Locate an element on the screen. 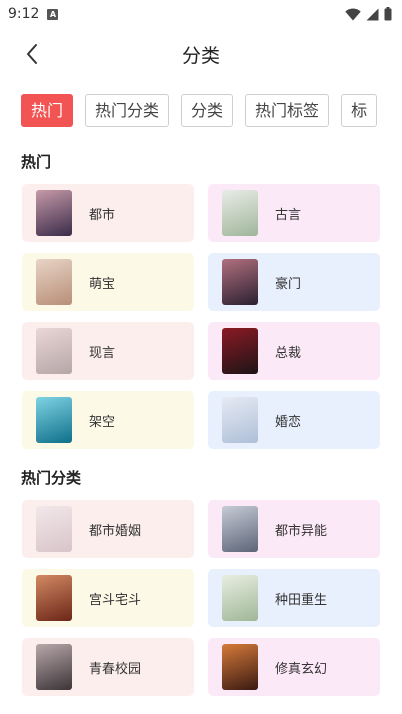 Image resolution: width=402 pixels, height=714 pixels. category-card: 总裁 is located at coordinates (294, 351).